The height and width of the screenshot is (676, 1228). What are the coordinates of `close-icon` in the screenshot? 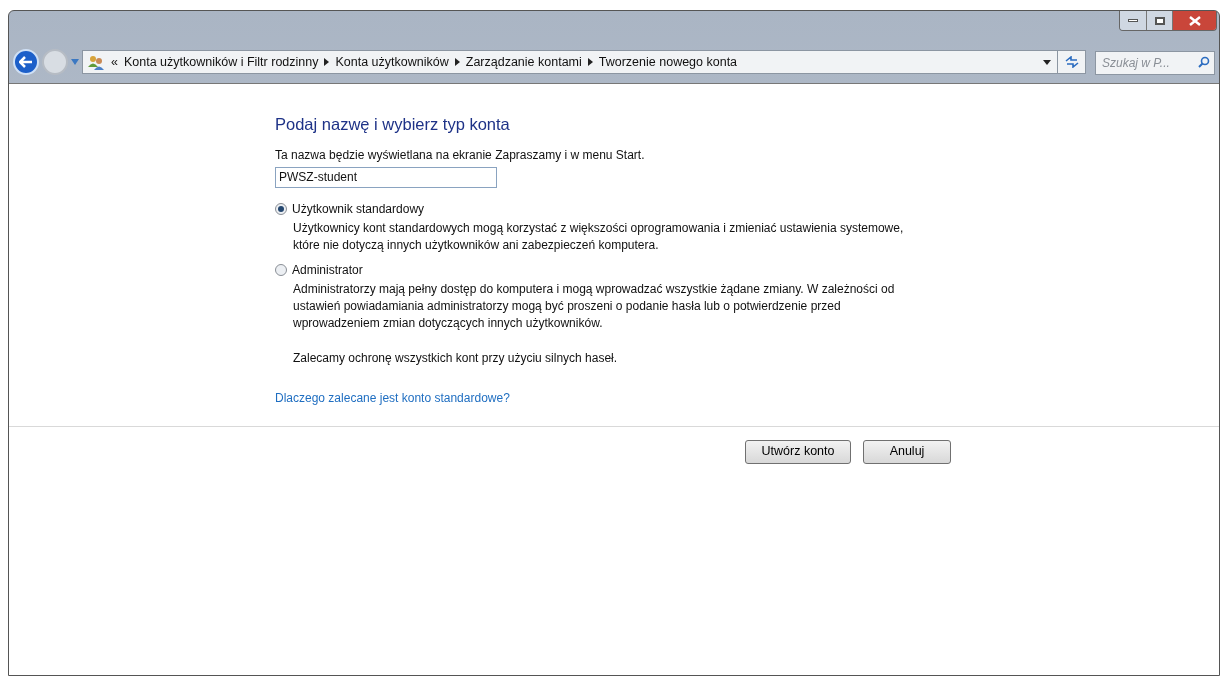 It's located at (1194, 20).